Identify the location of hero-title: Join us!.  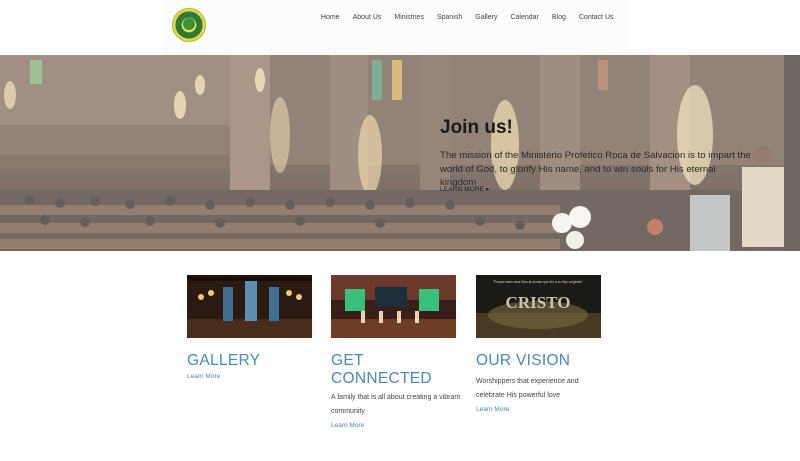
(476, 127).